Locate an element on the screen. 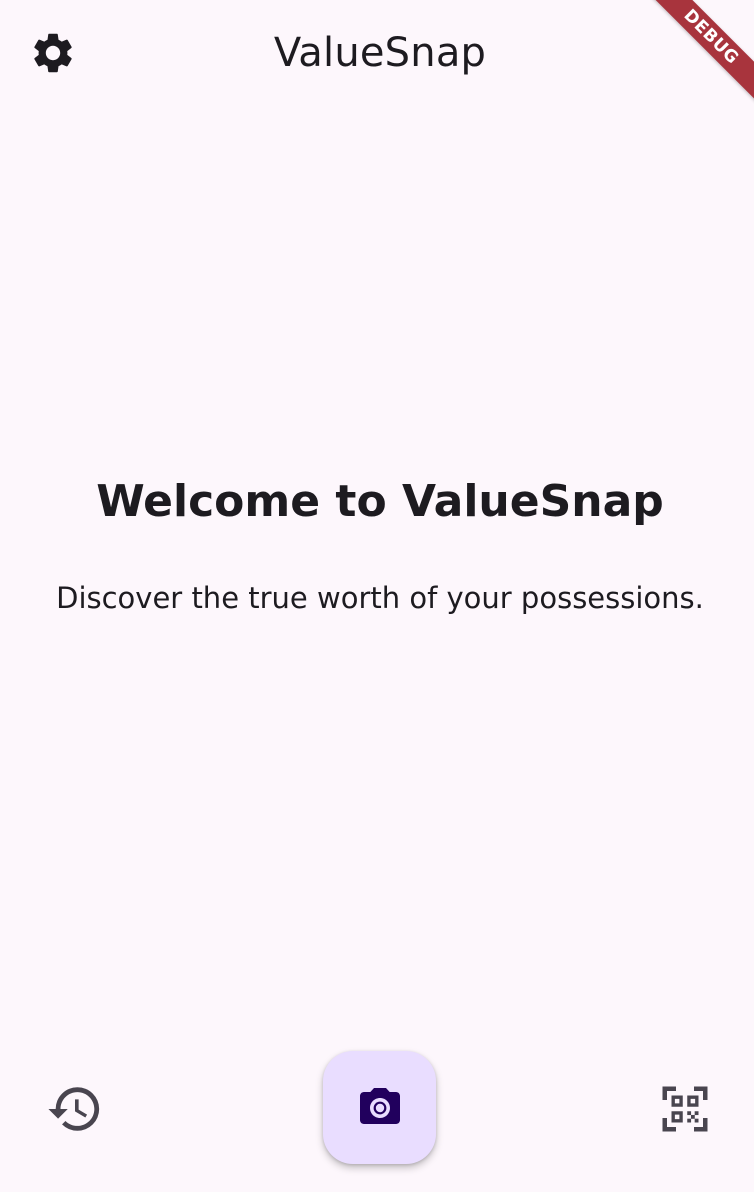 Image resolution: width=754 pixels, height=1192 pixels. app-title: ValueSnap is located at coordinates (380, 53).